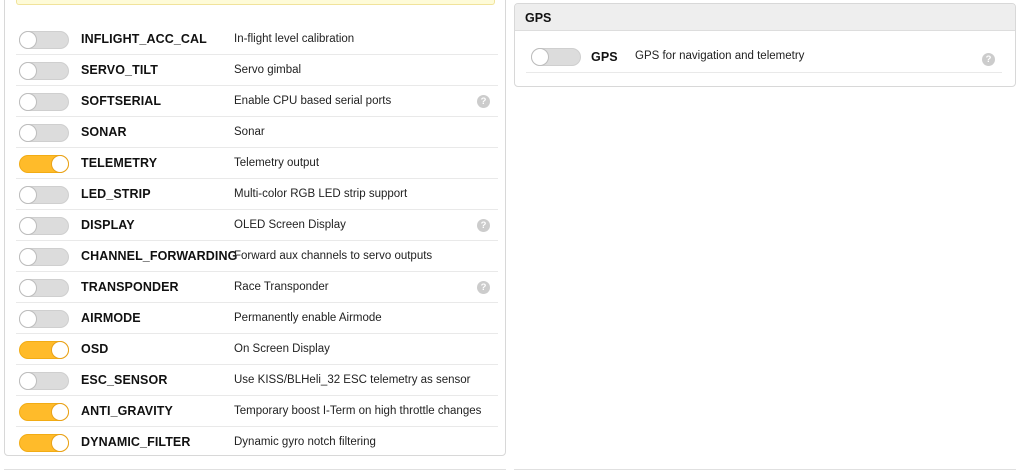 This screenshot has height=476, width=1024. What do you see at coordinates (44, 164) in the screenshot?
I see `telemetry-toggle` at bounding box center [44, 164].